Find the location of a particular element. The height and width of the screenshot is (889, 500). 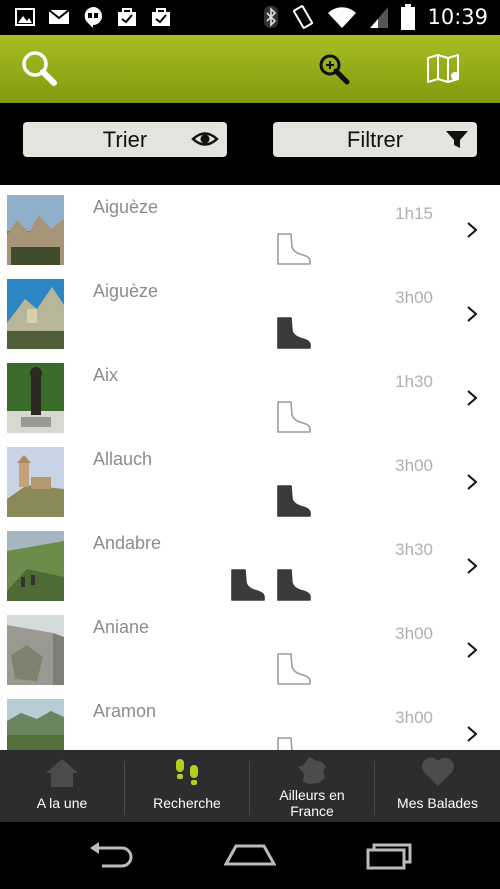

nav-item-recherche: Recherche is located at coordinates (187, 786).